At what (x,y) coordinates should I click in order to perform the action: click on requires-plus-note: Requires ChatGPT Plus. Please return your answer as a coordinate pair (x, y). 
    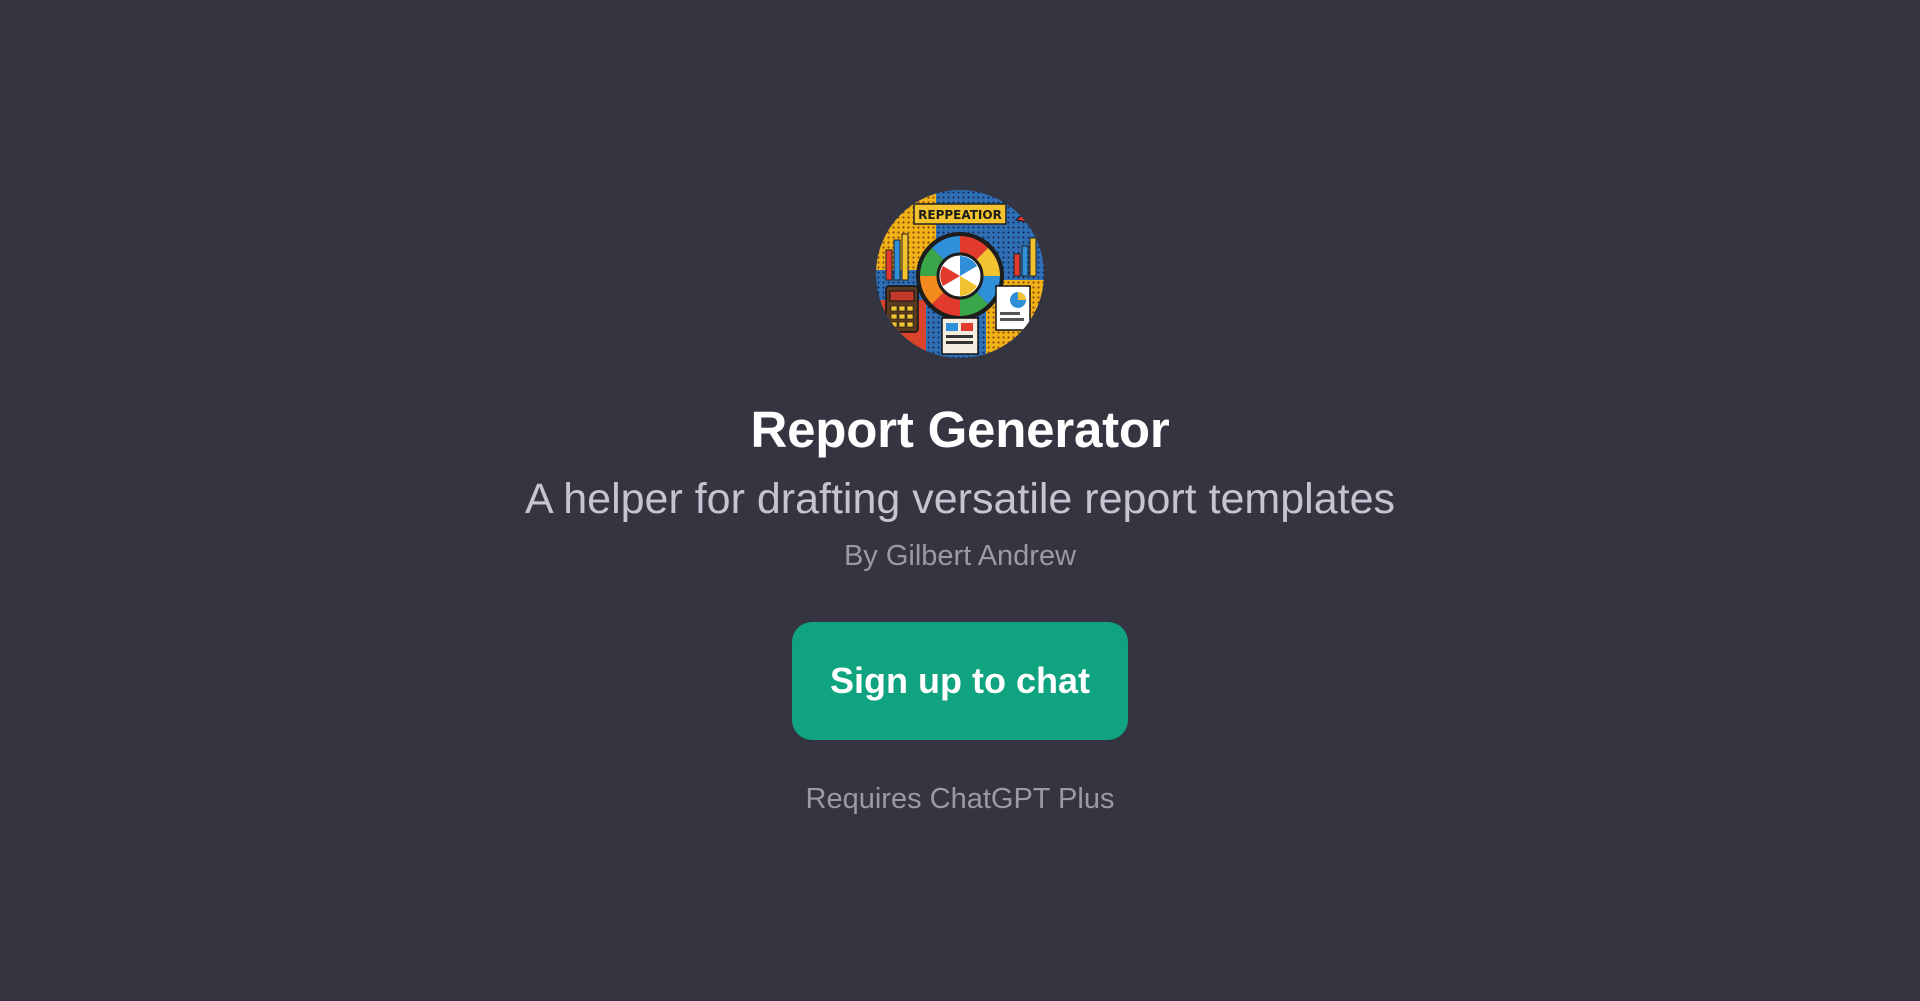
    Looking at the image, I should click on (960, 799).